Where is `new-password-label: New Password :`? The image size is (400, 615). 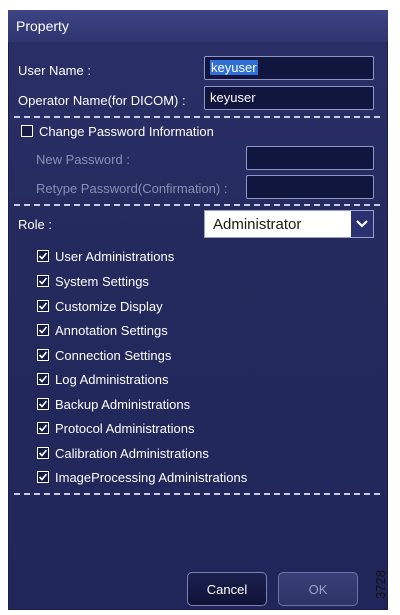
new-password-label: New Password : is located at coordinates (83, 159).